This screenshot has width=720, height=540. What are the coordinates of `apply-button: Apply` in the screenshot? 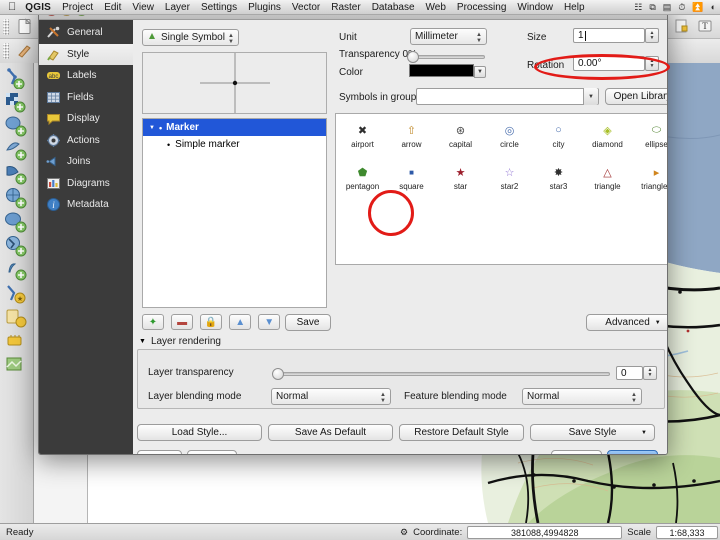 It's located at (212, 452).